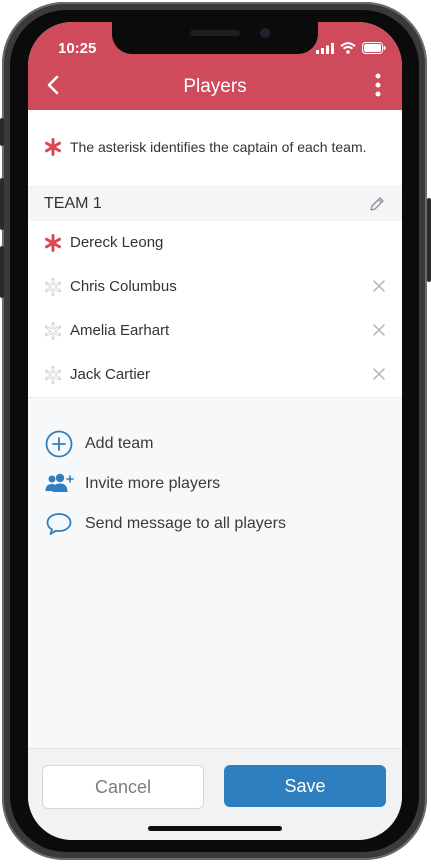  Describe the element at coordinates (215, 243) in the screenshot. I see `player-row-captain: Dereck Leong` at that location.